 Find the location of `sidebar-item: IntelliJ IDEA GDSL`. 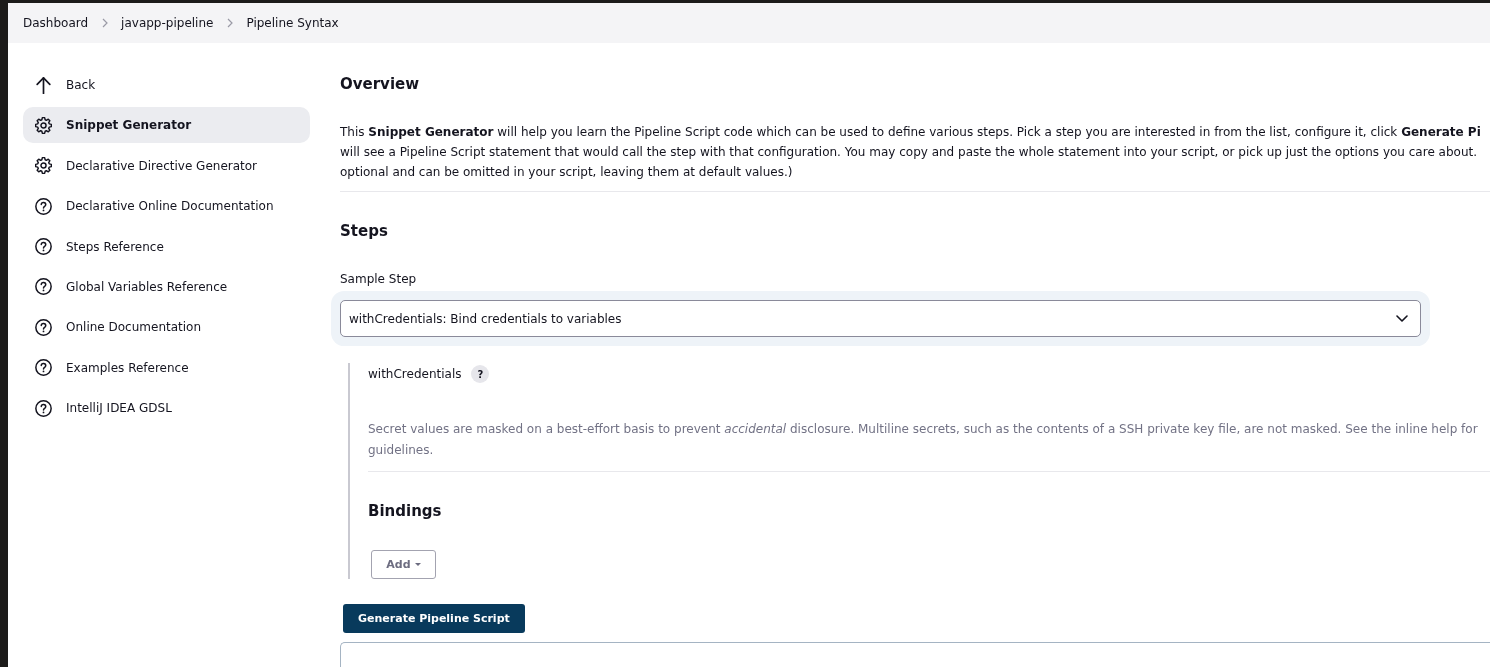

sidebar-item: IntelliJ IDEA GDSL is located at coordinates (166, 408).